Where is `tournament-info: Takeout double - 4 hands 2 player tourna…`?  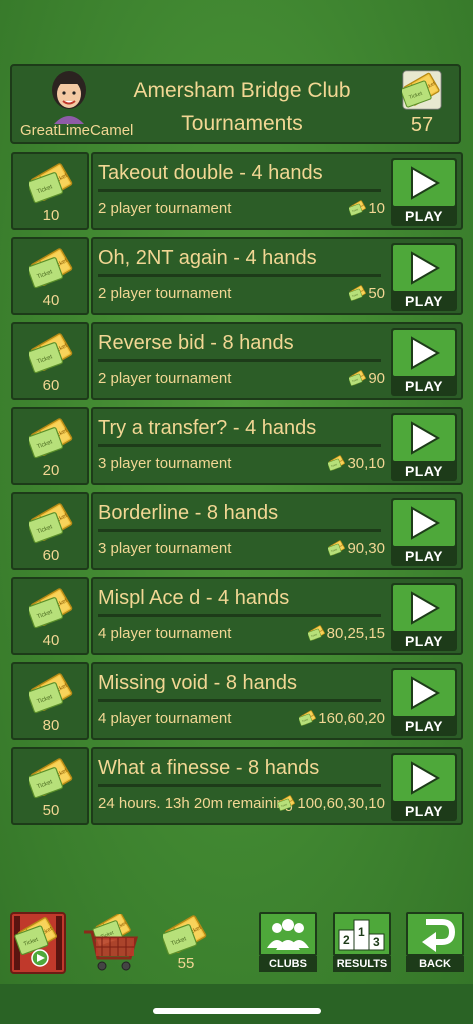 tournament-info: Takeout double - 4 hands 2 player tourna… is located at coordinates (277, 191).